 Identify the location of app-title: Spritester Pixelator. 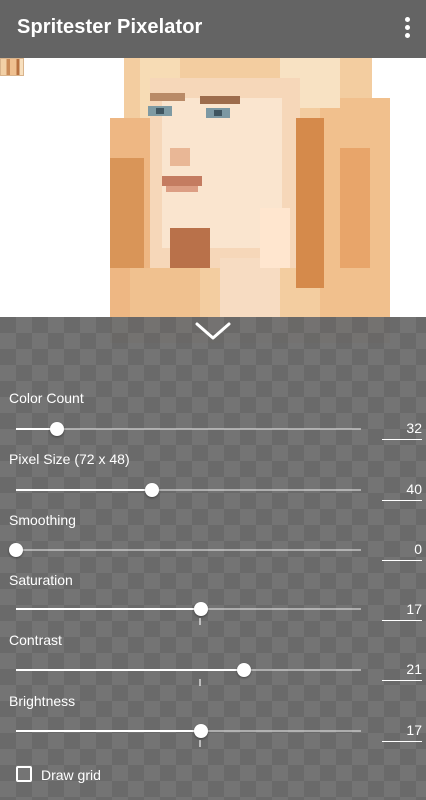
(110, 27).